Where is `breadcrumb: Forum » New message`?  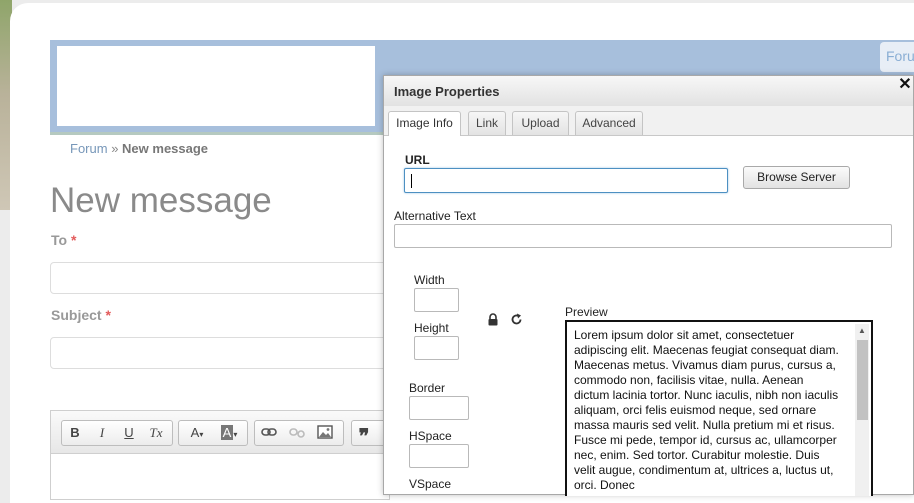
breadcrumb: Forum » New message is located at coordinates (139, 148).